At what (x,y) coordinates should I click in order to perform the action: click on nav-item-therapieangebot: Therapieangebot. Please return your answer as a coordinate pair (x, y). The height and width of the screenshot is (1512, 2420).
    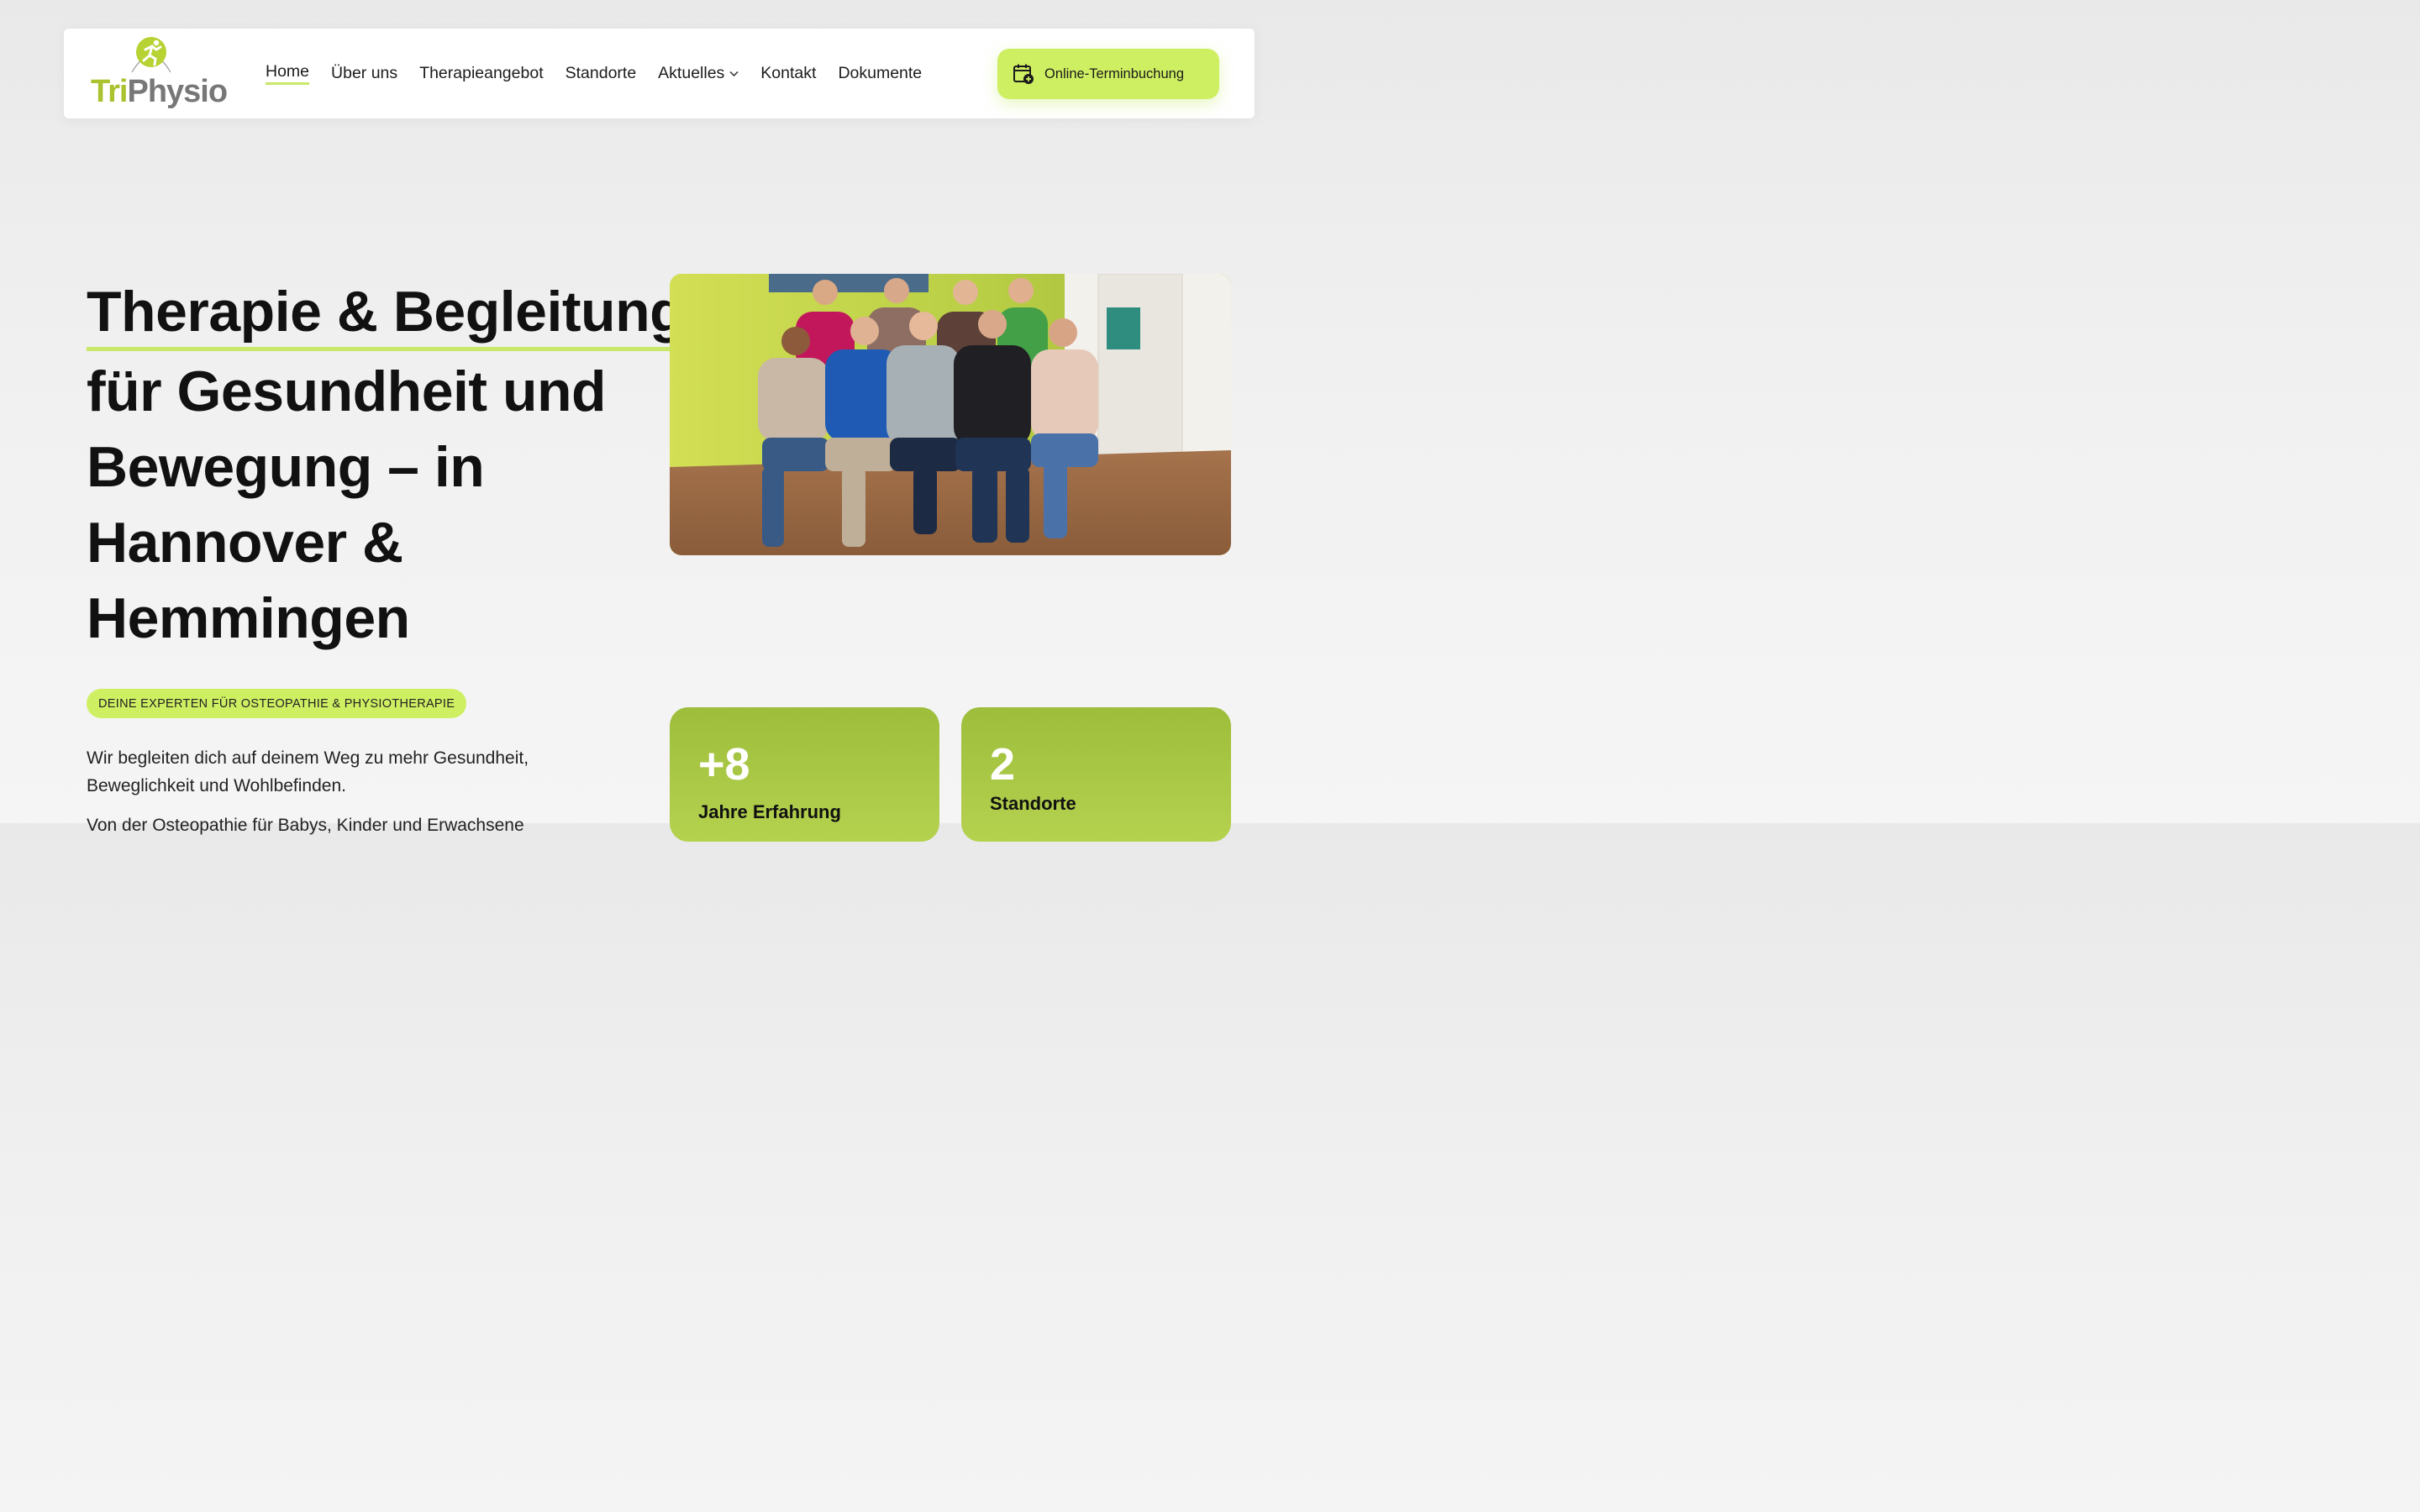
    Looking at the image, I should click on (481, 73).